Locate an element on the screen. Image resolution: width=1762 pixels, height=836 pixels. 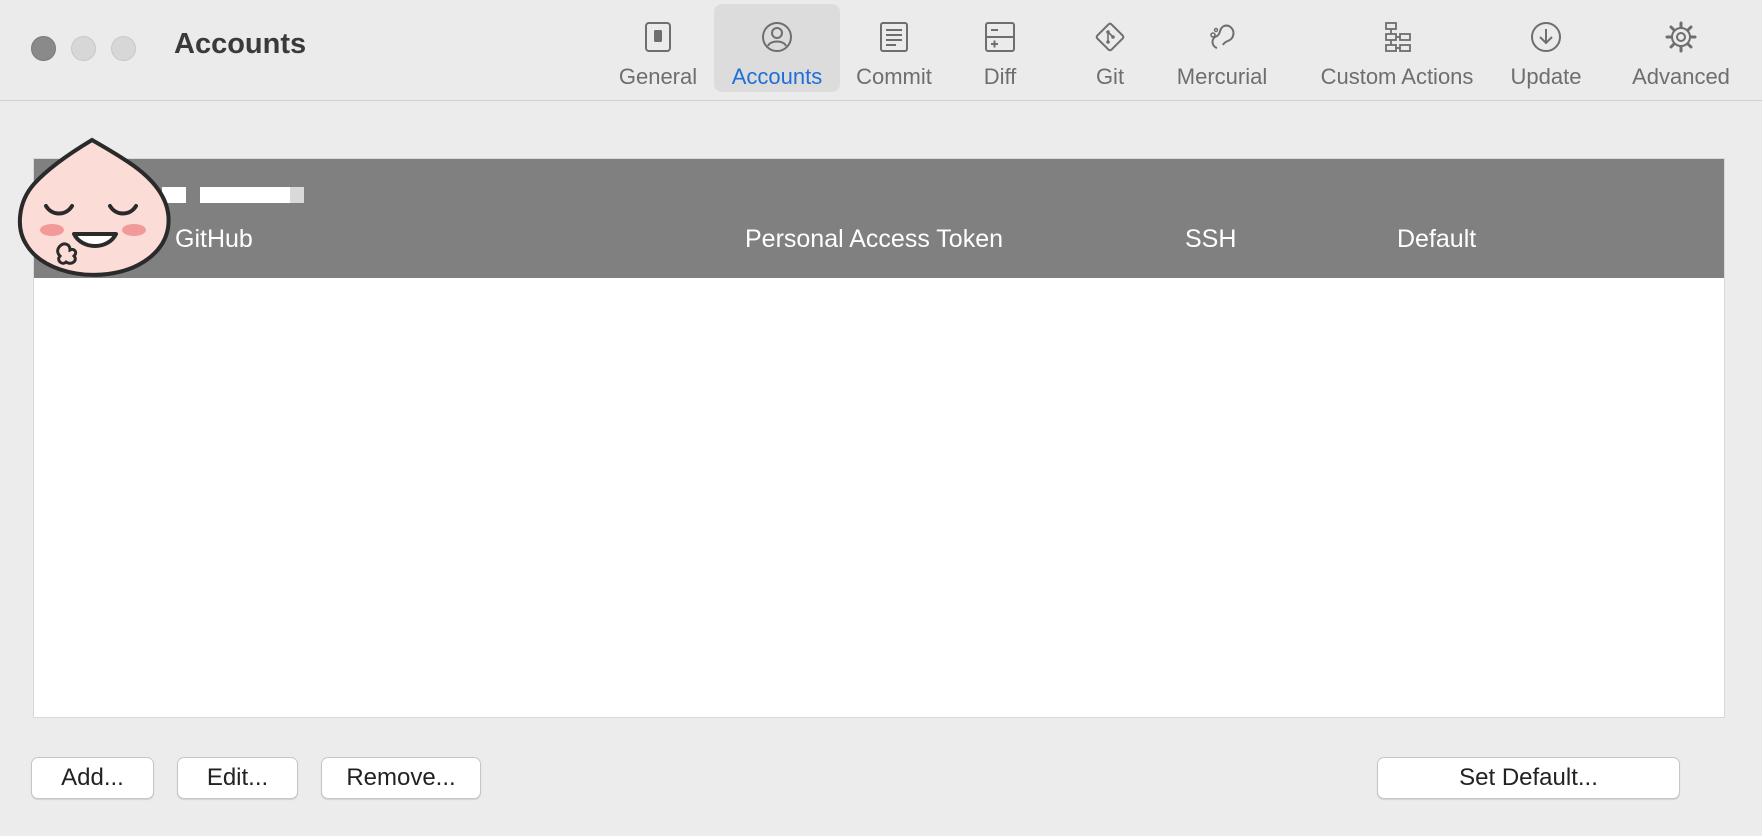
tab-label: Advanced is located at coordinates (1681, 76).